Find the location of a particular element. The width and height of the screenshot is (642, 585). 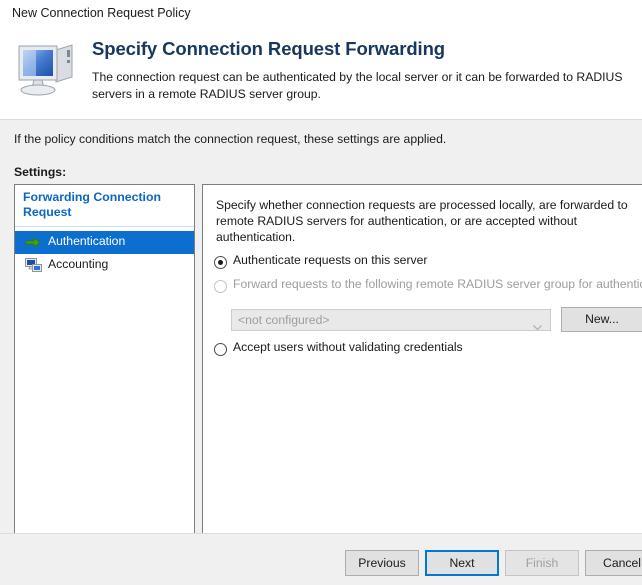

tree-group-title: Forwarding Connection Request is located at coordinates (92, 204).